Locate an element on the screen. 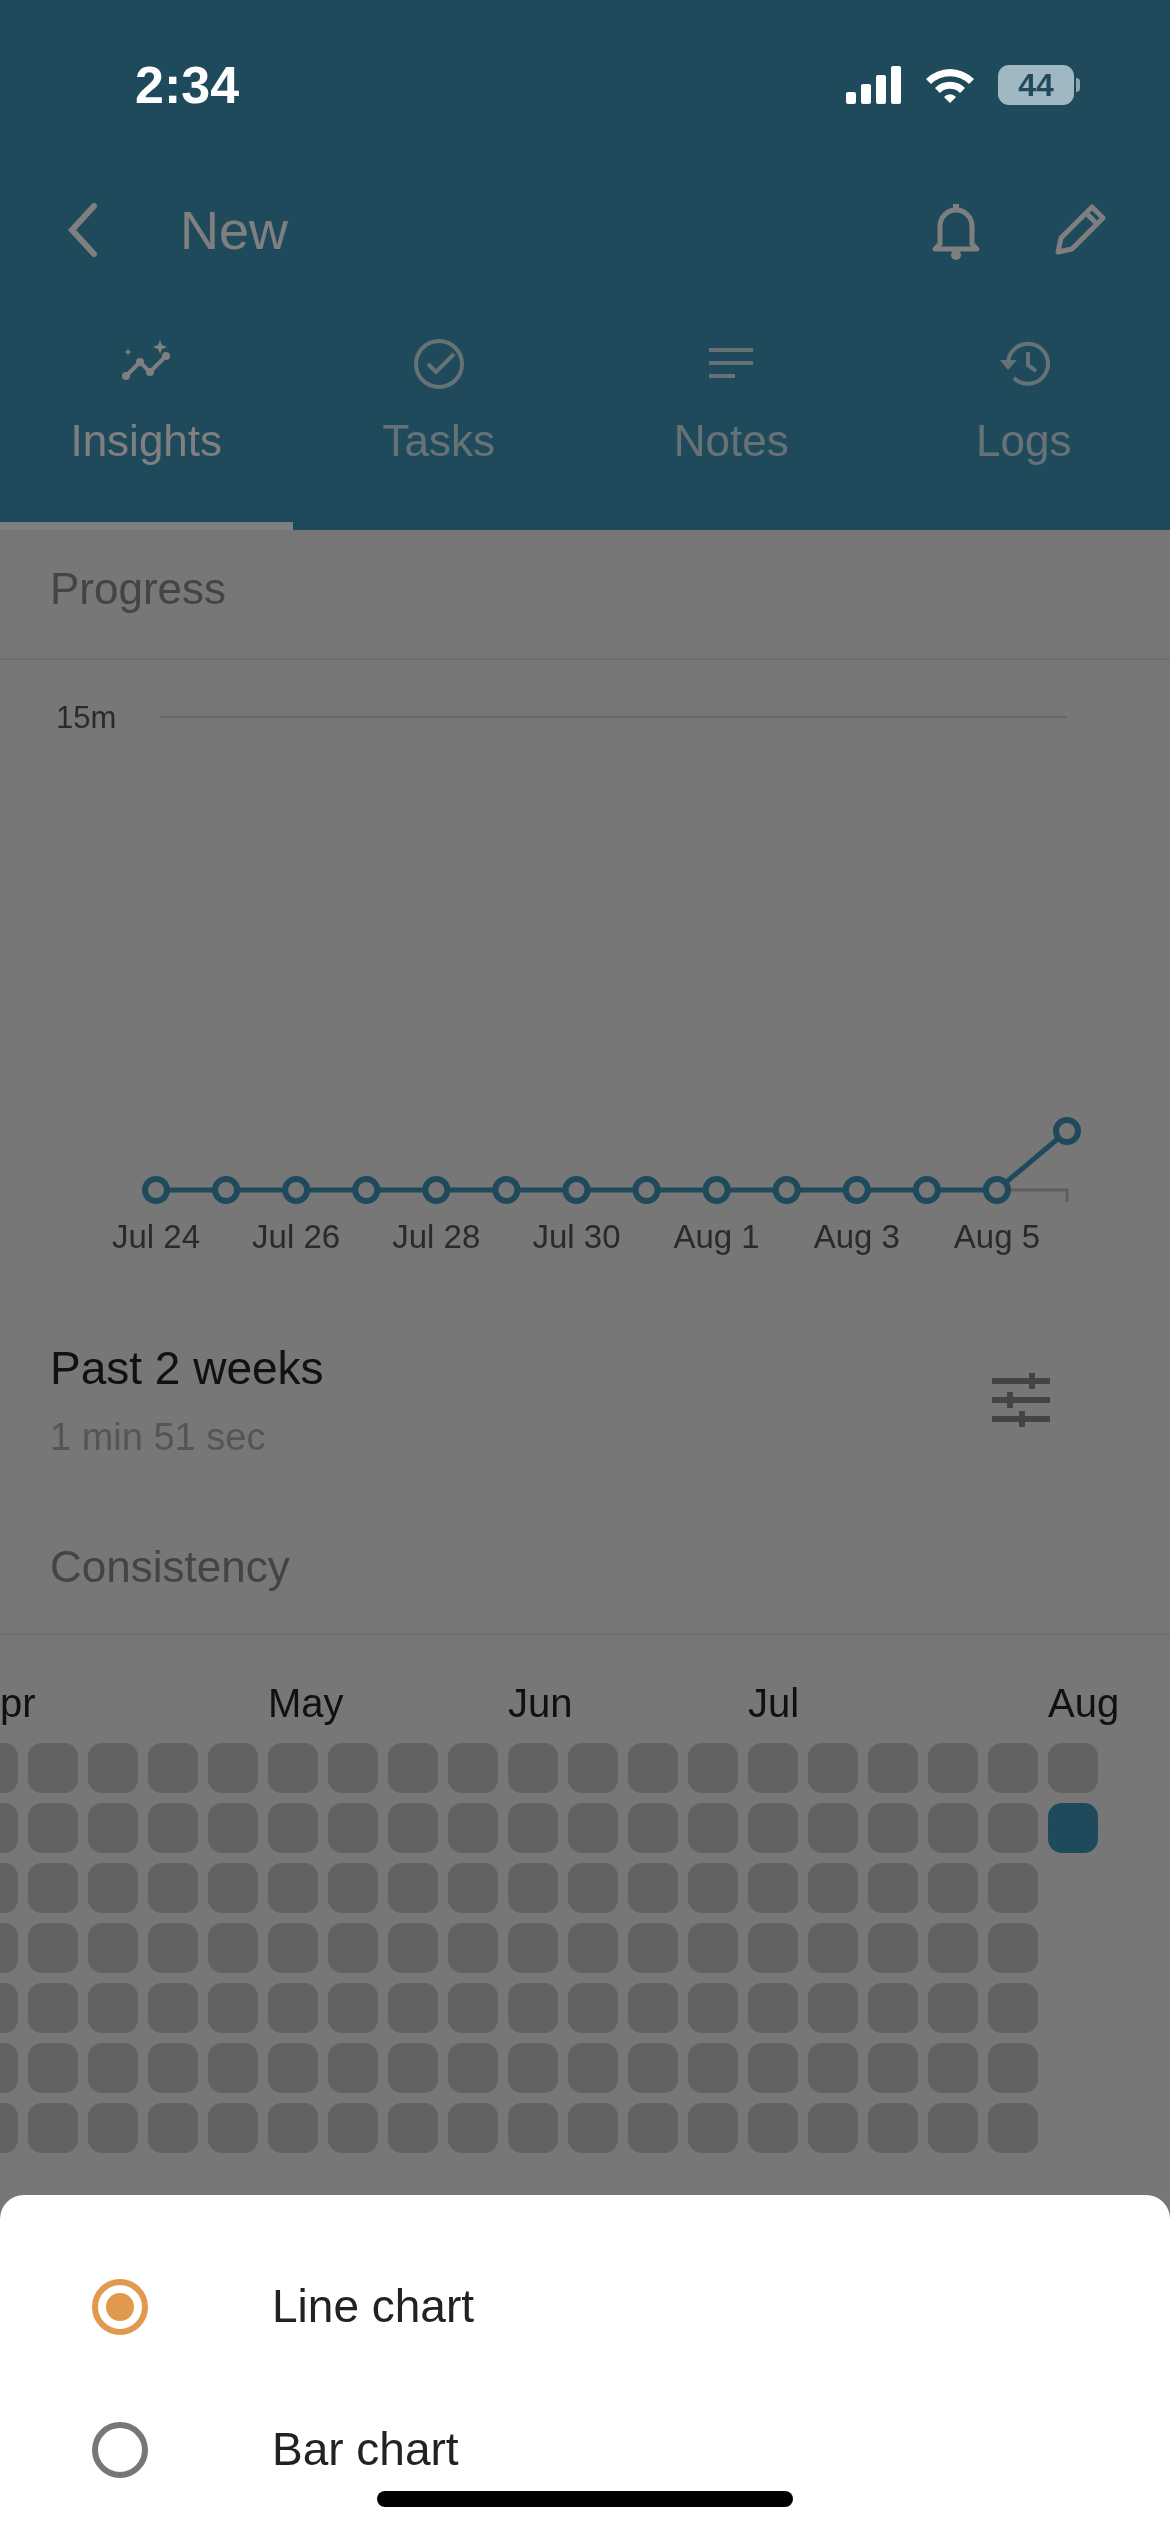  filter-icon is located at coordinates (1021, 1400).